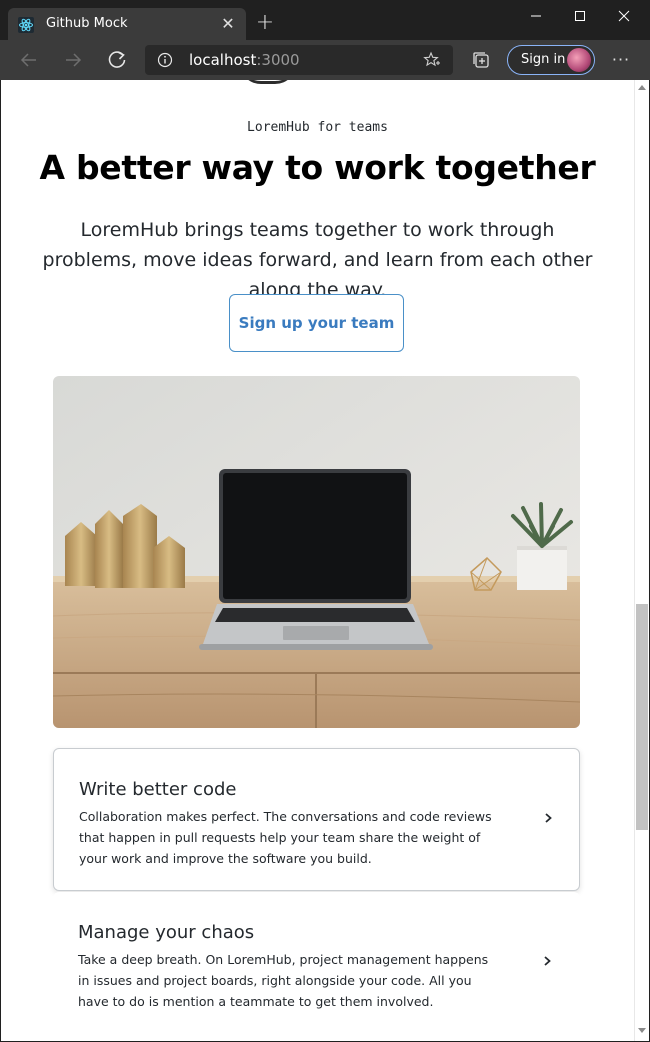 Image resolution: width=650 pixels, height=1042 pixels. What do you see at coordinates (228, 24) in the screenshot?
I see `close-tab-icon: ✕` at bounding box center [228, 24].